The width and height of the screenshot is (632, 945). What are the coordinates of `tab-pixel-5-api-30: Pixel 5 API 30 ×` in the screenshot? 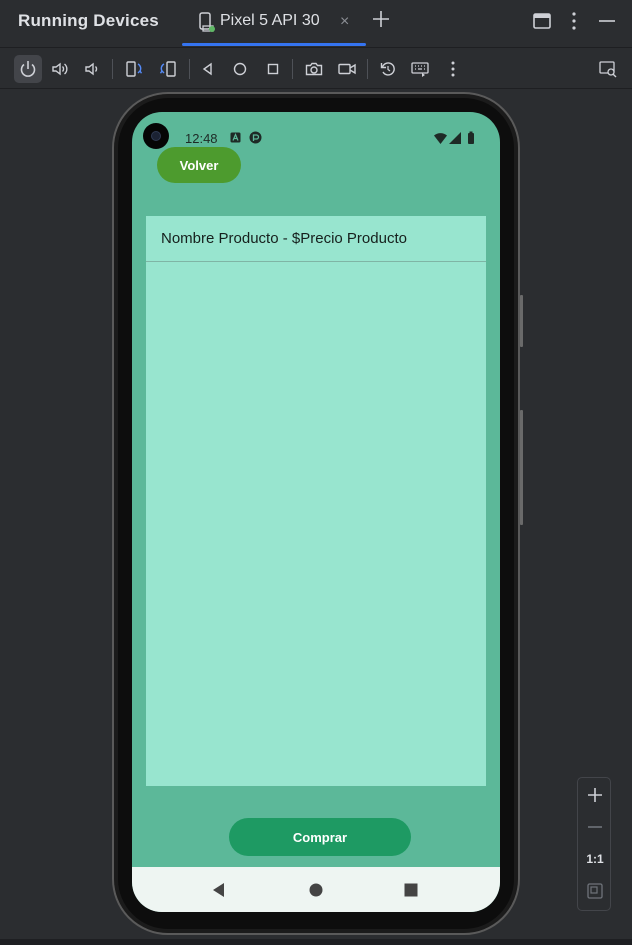 It's located at (274, 23).